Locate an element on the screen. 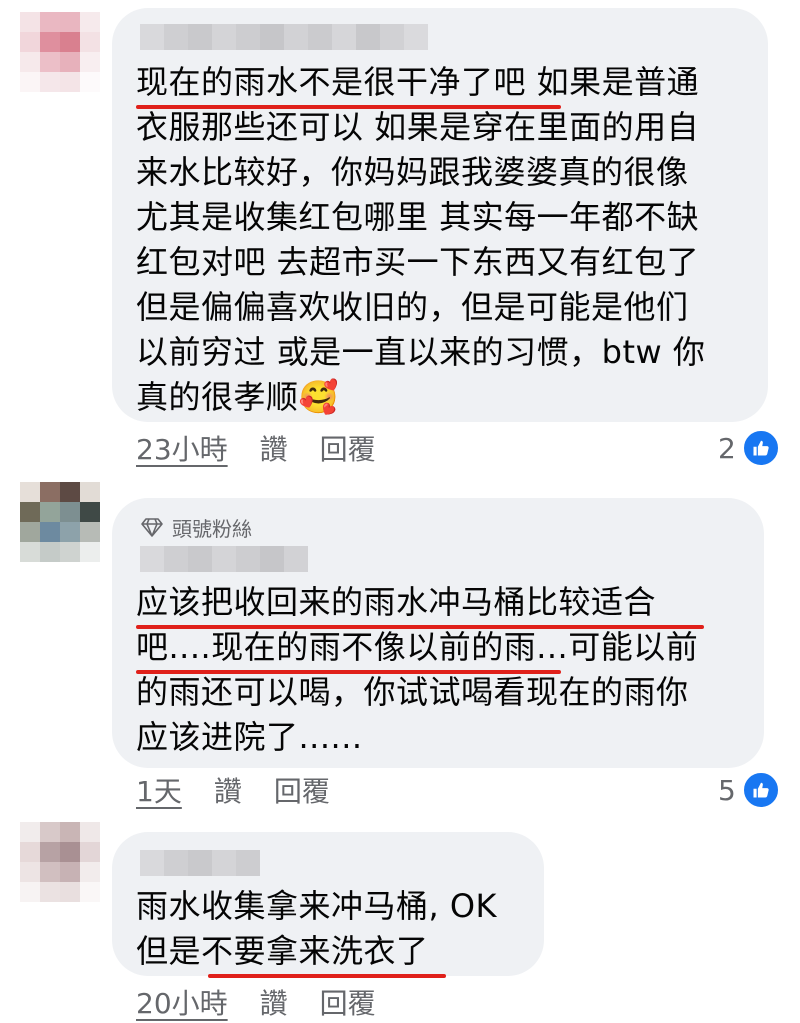  reaction-number: 5 is located at coordinates (727, 790).